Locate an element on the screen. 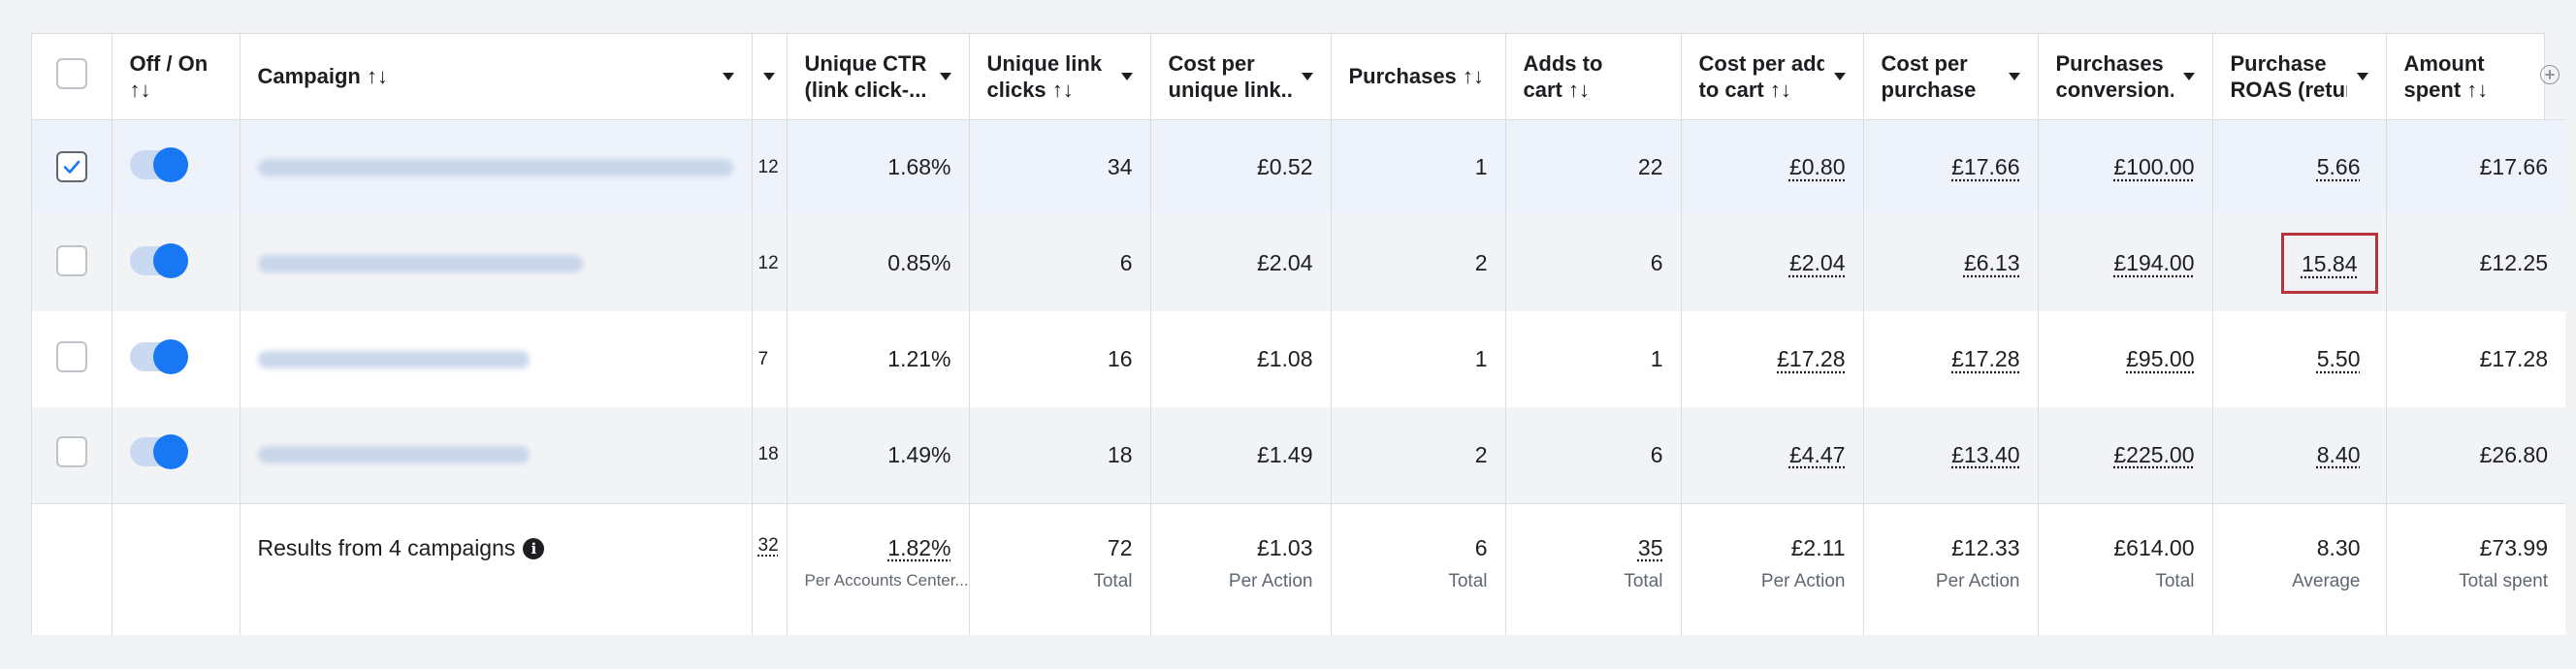 The image size is (2576, 669). unique-link-clicks-value: 34 is located at coordinates (1060, 167).